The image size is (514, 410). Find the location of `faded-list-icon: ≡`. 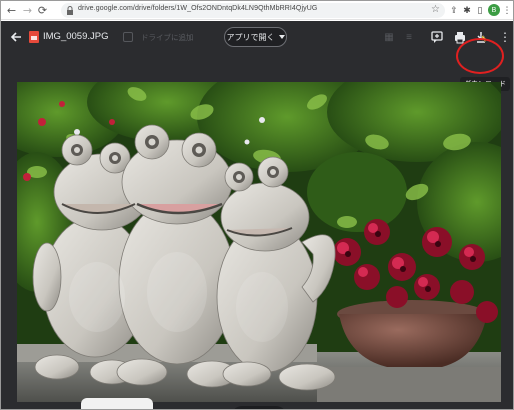

faded-list-icon: ≡ is located at coordinates (409, 37).